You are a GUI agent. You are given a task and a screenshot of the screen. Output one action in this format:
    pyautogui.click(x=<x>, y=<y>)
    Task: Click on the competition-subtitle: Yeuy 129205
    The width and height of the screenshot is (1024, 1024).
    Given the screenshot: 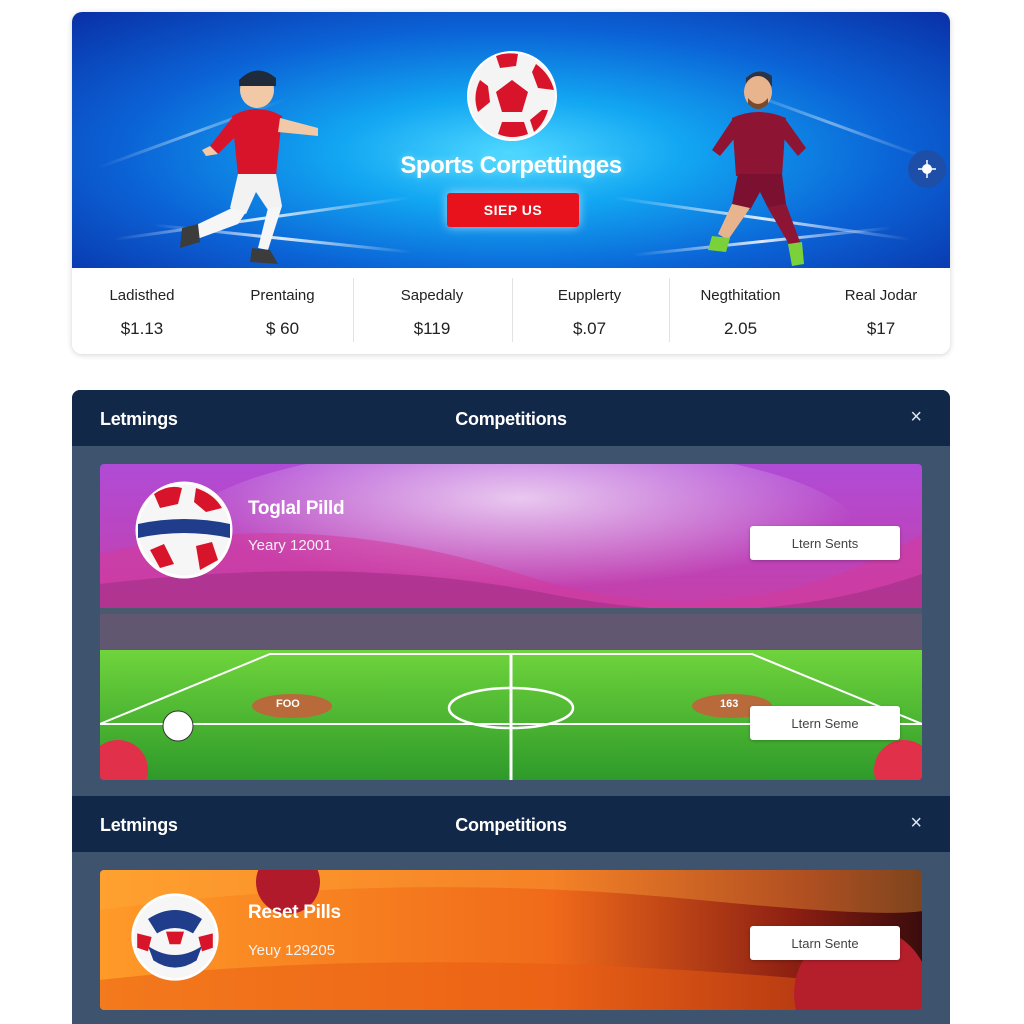 What is the action you would take?
    pyautogui.click(x=292, y=950)
    